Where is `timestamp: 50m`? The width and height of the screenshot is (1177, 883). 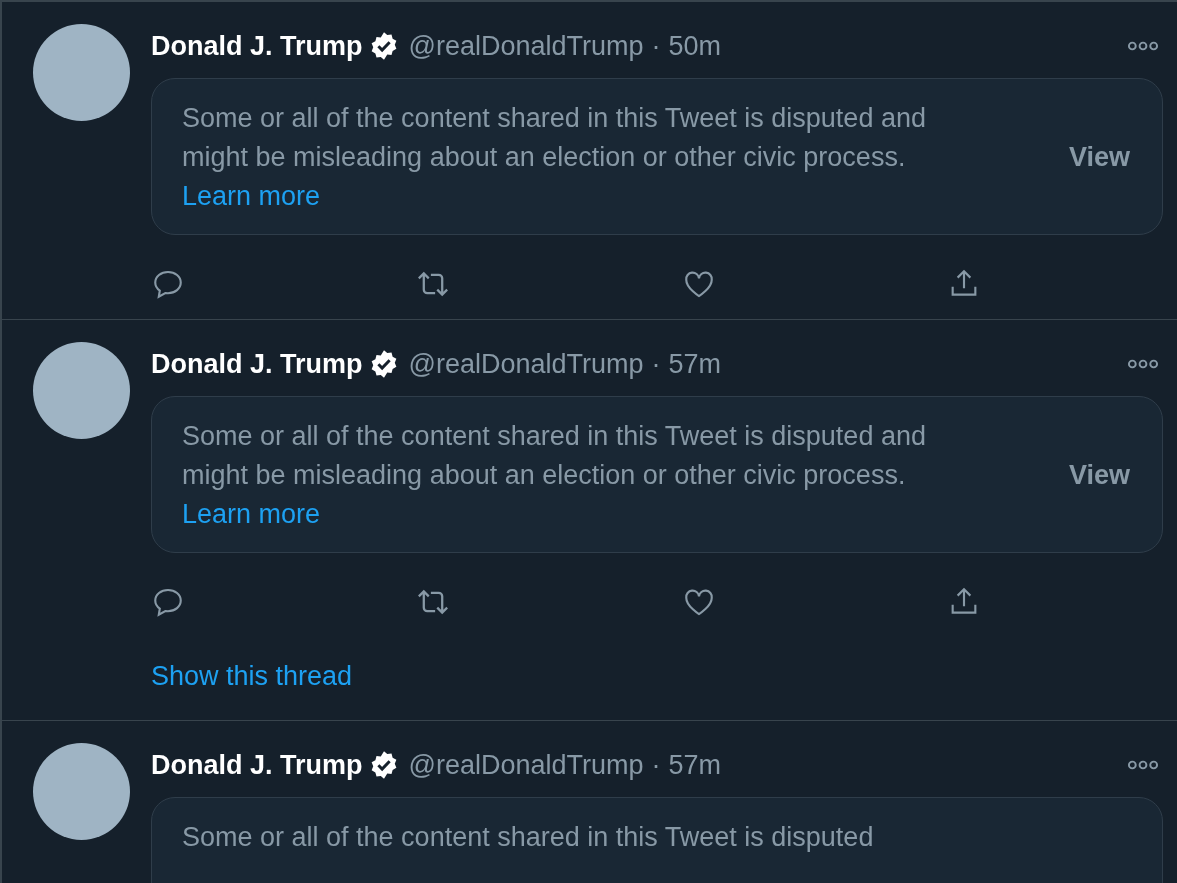 timestamp: 50m is located at coordinates (695, 46).